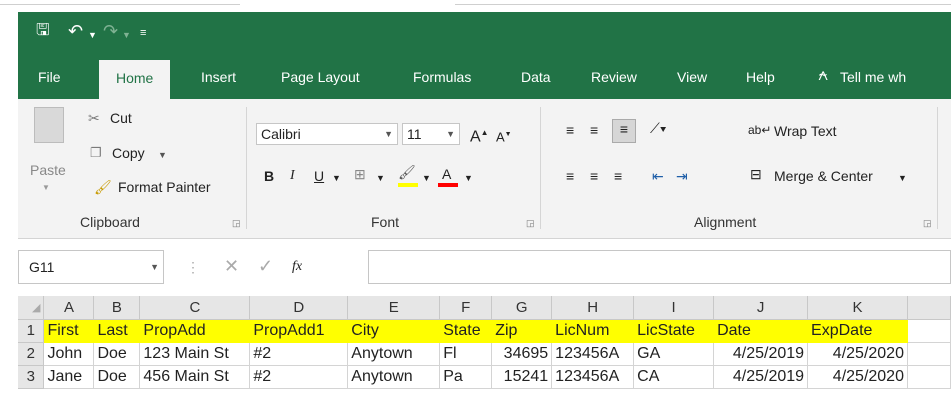 This screenshot has height=412, width=951. I want to click on cell: LicState, so click(674, 331).